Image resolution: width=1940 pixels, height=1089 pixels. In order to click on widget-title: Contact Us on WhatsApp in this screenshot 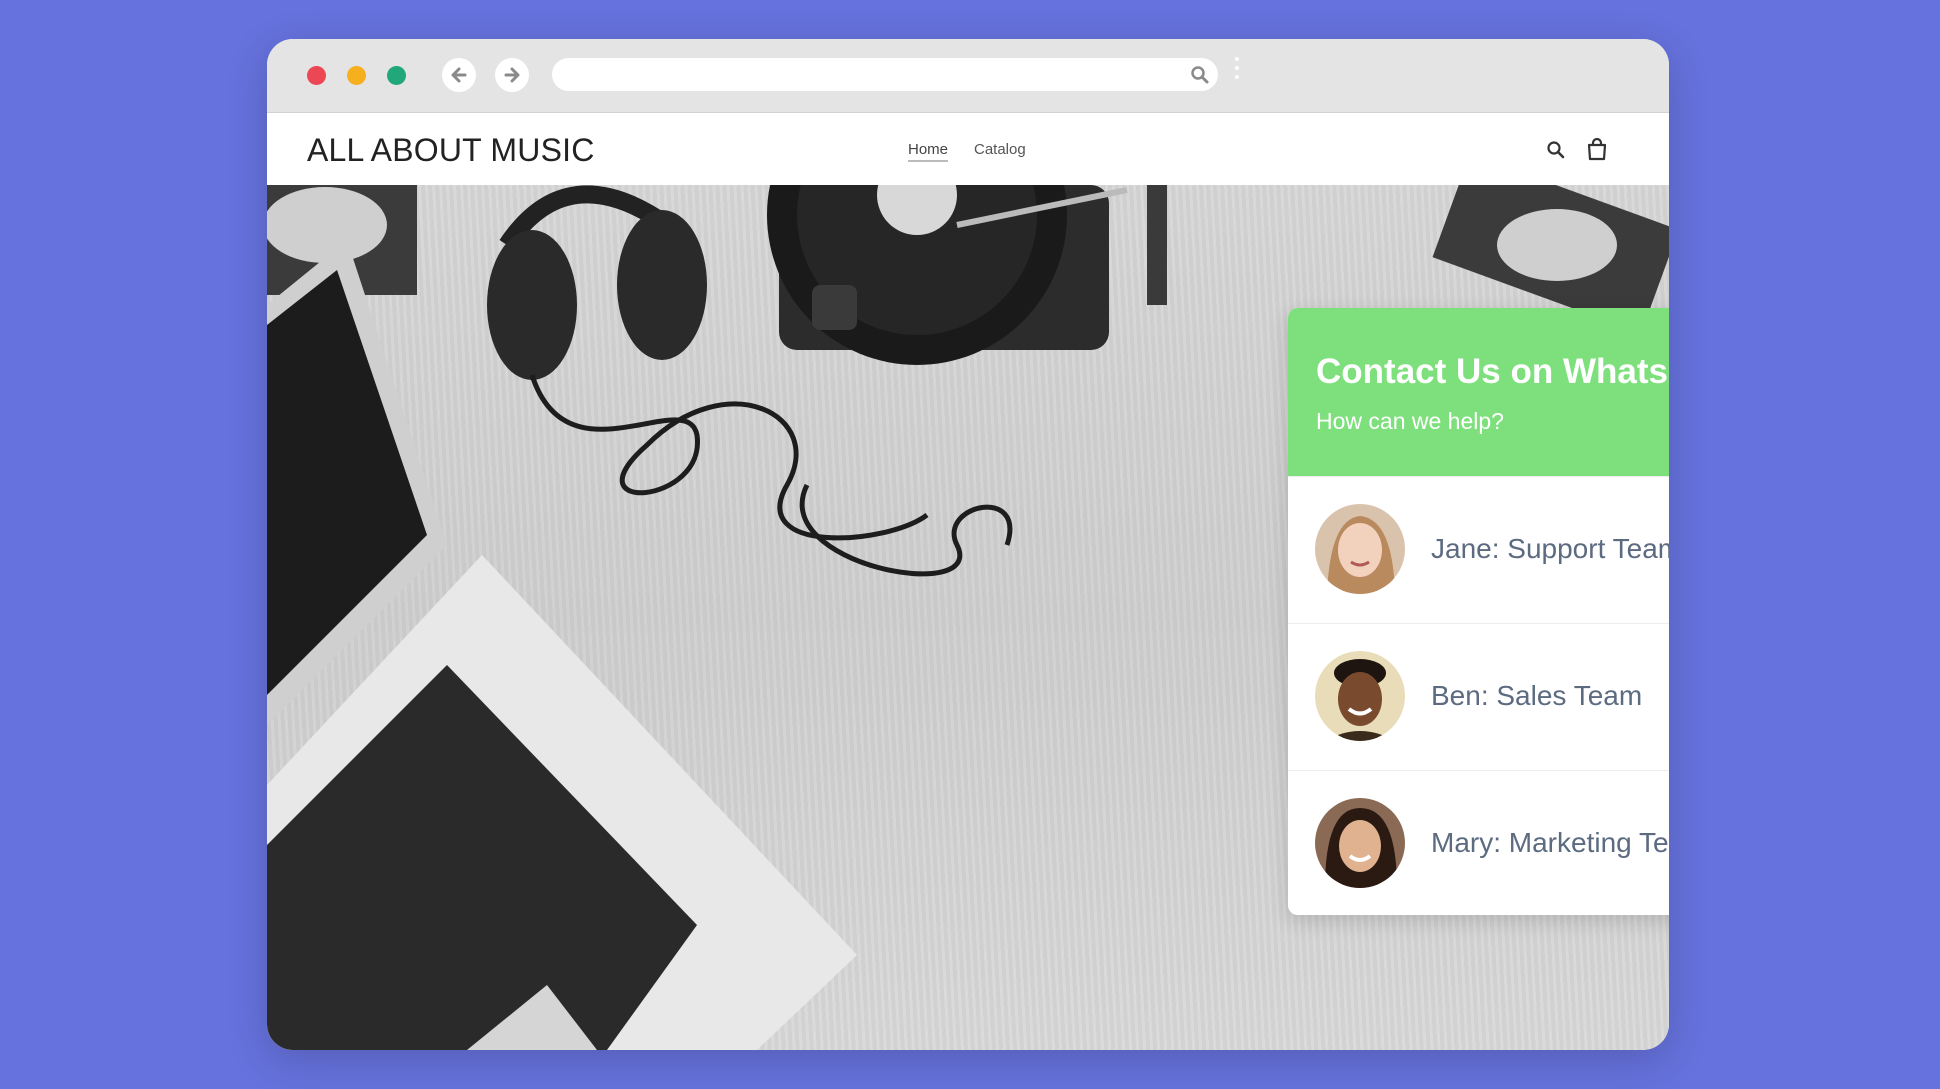, I will do `click(1492, 371)`.